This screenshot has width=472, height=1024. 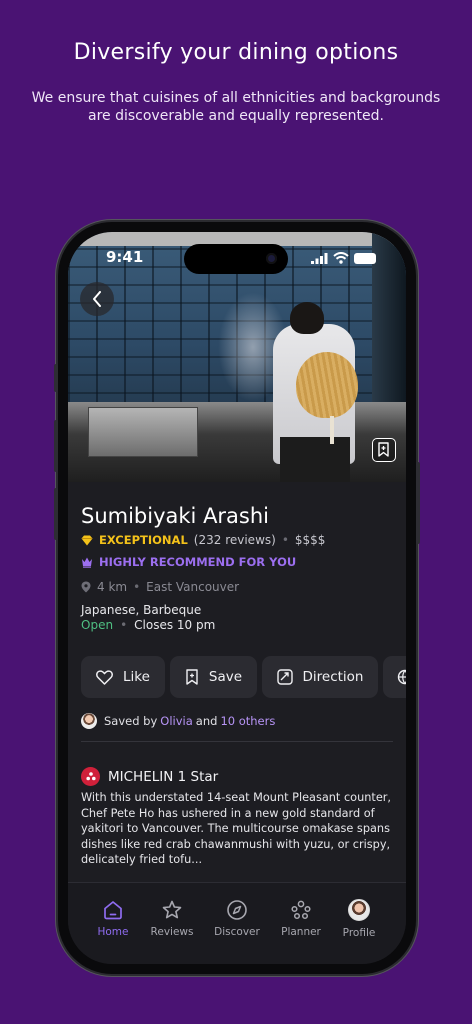 I want to click on location-row: 4 km • East Vancouver, so click(x=160, y=587).